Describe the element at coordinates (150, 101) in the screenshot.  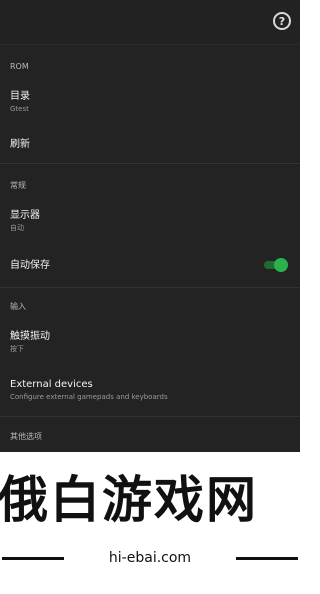
I see `setting-directory: 目录 Gtest` at that location.